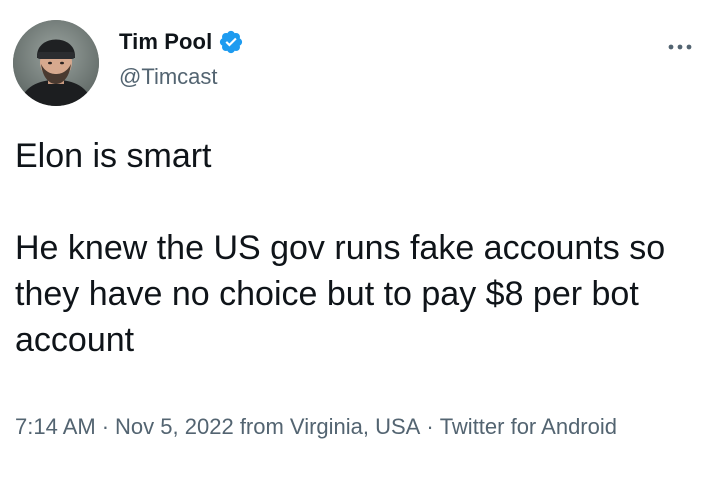 The image size is (719, 497). I want to click on tweet-time: 7:14 AM, so click(55, 426).